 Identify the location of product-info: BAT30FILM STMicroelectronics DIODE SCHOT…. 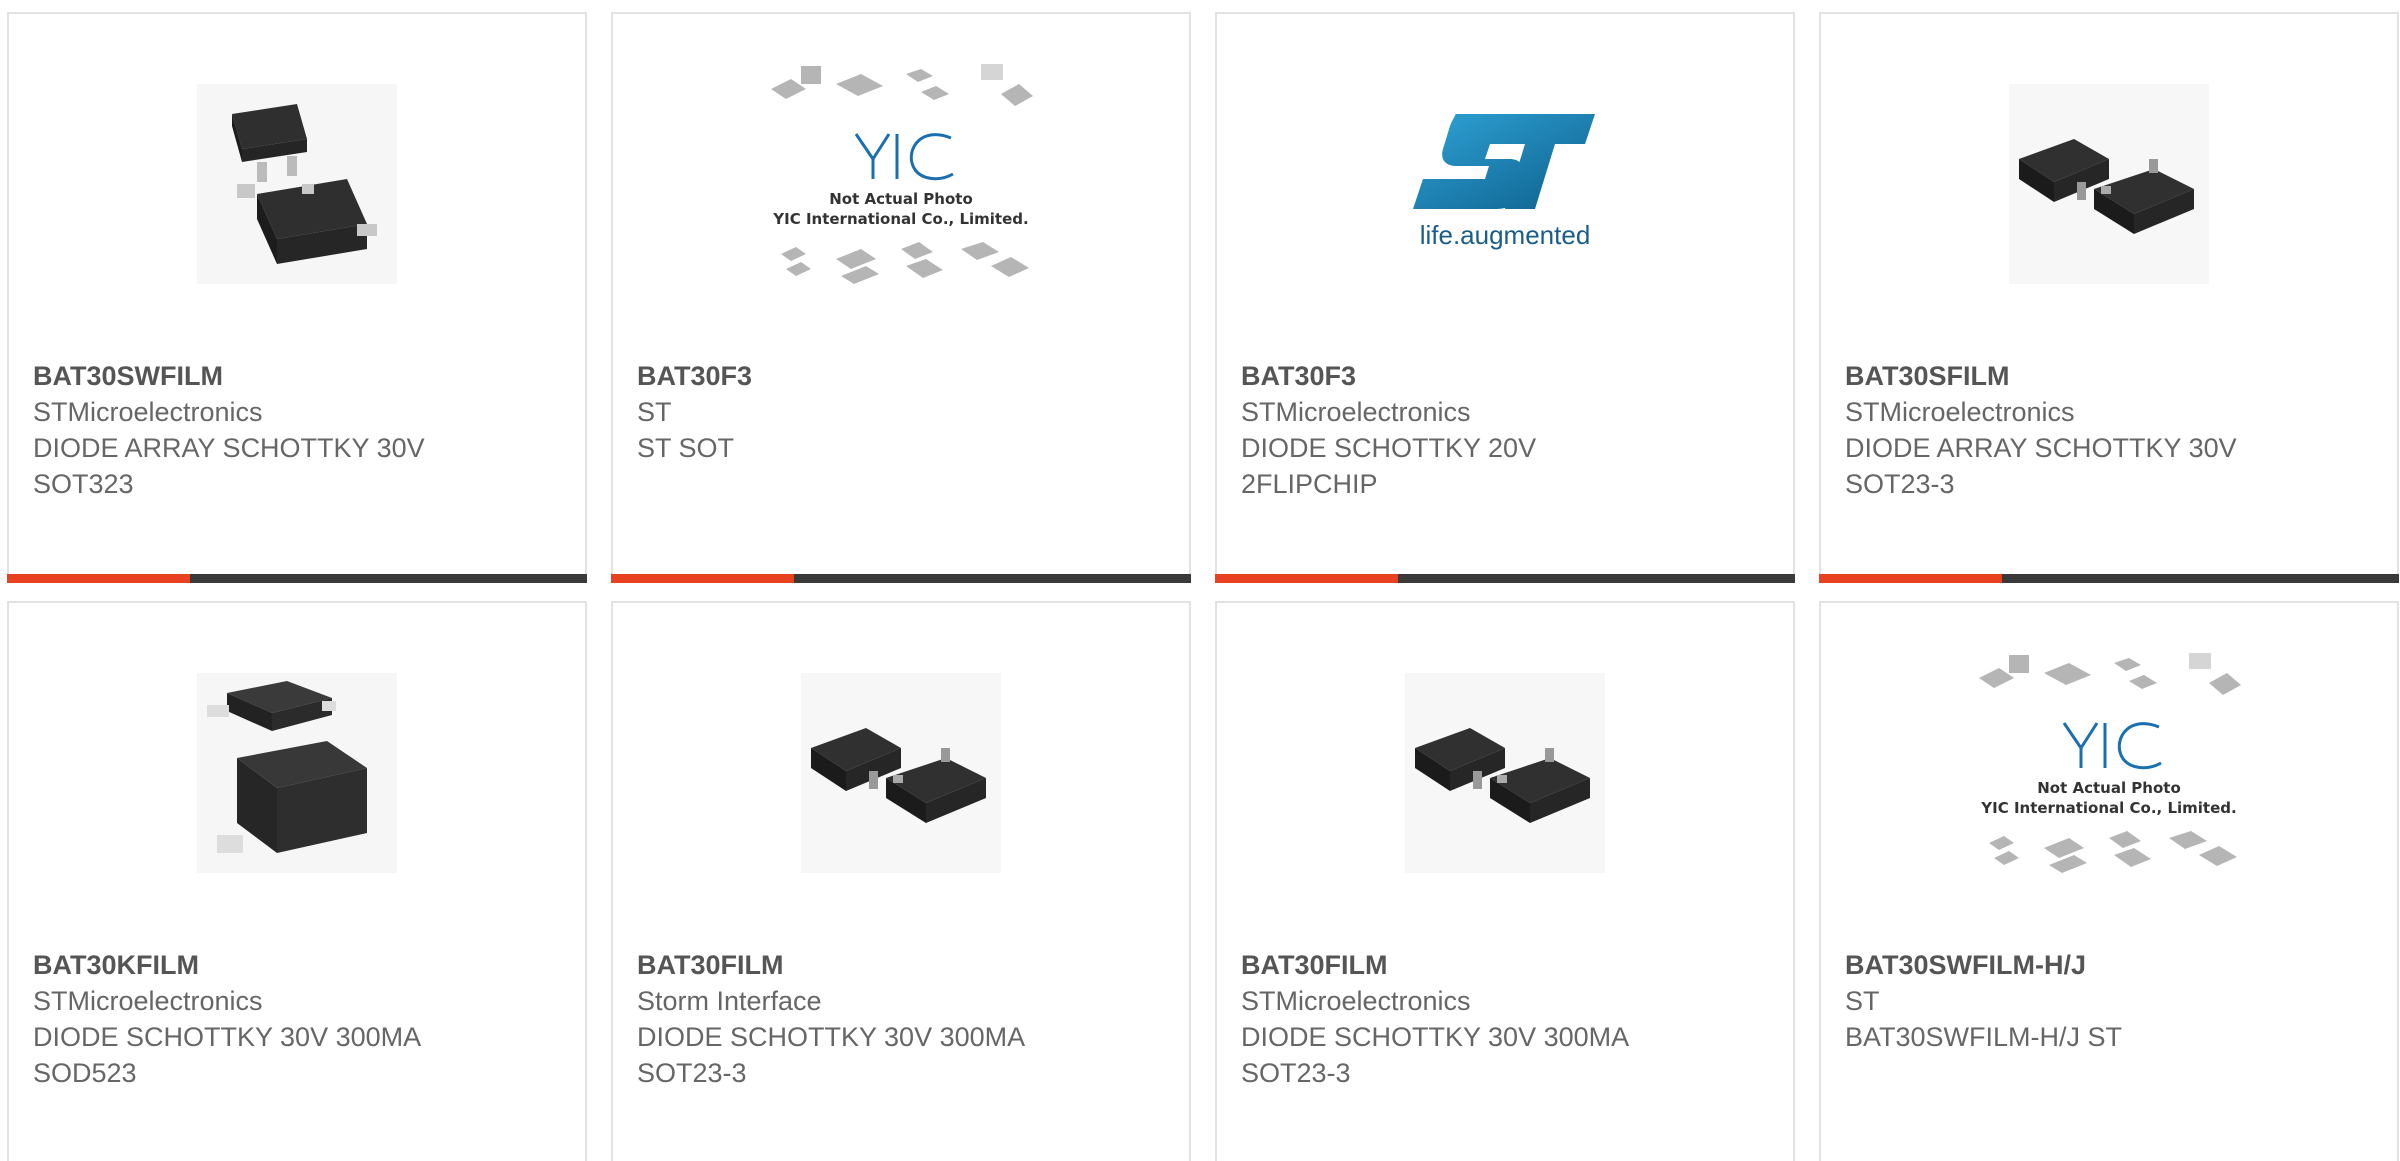
(1509, 1019).